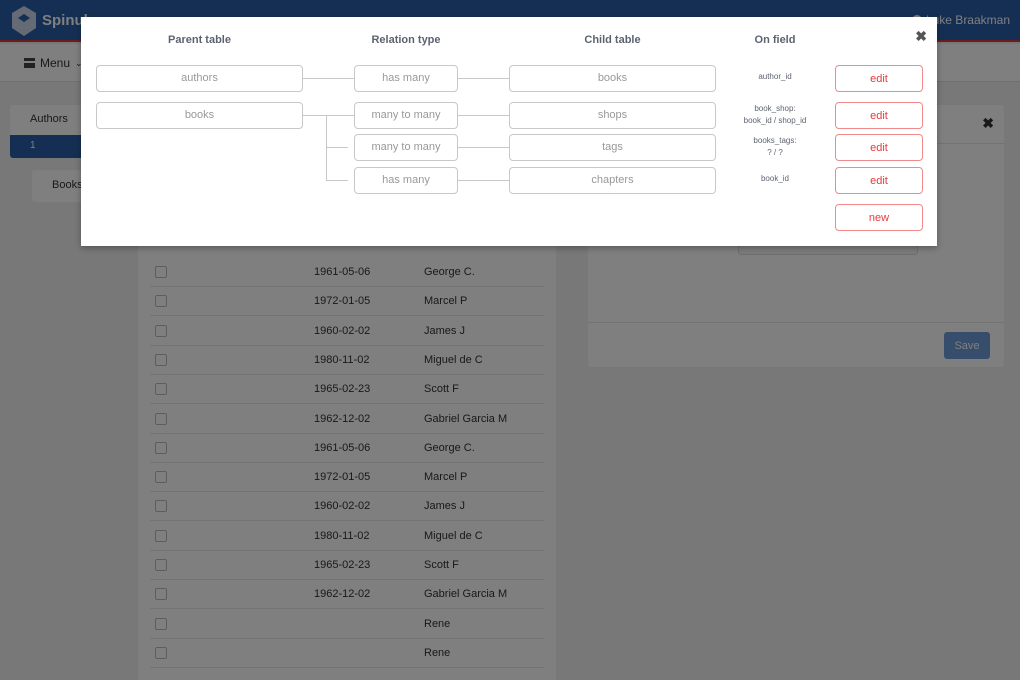  Describe the element at coordinates (612, 147) in the screenshot. I see `child-table-box: tags` at that location.